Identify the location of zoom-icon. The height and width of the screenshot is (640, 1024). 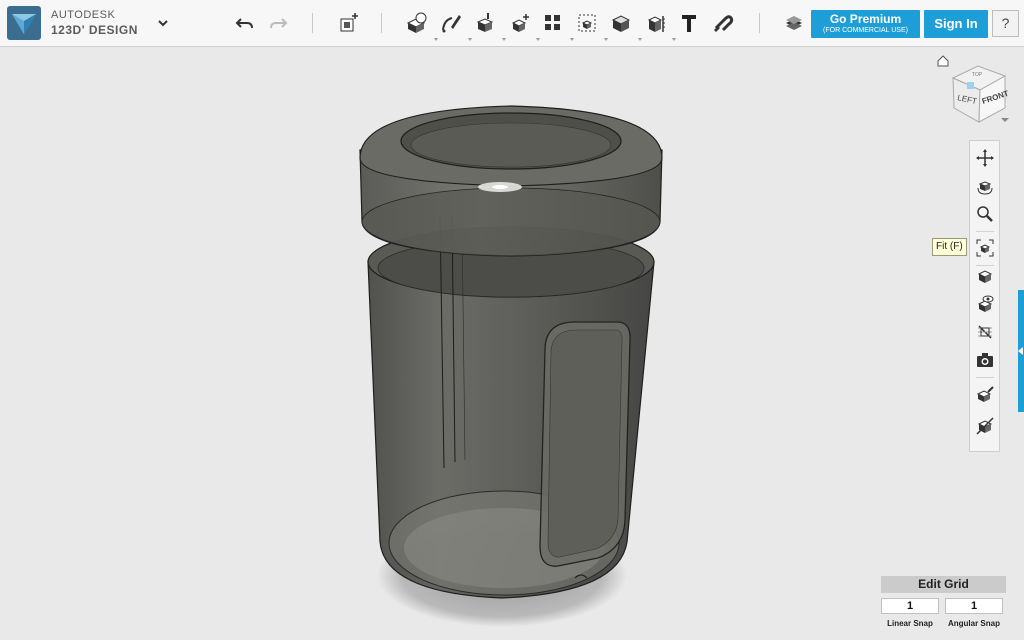
(985, 214).